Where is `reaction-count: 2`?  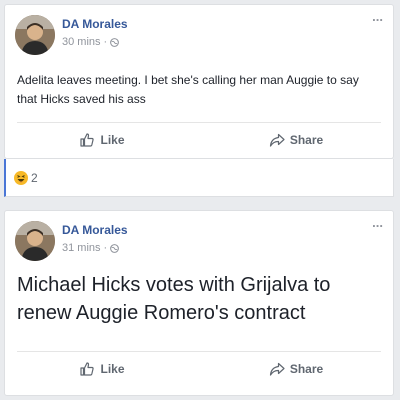
reaction-count: 2 is located at coordinates (34, 178).